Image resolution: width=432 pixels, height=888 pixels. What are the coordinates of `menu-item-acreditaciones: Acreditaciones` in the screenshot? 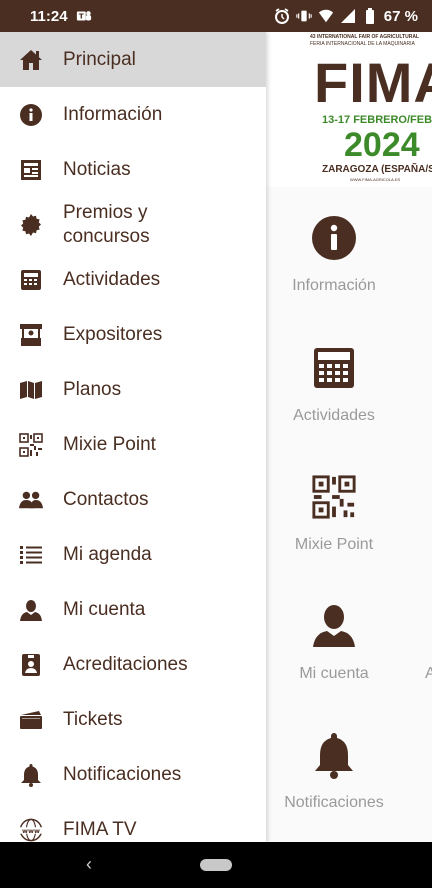 It's located at (133, 664).